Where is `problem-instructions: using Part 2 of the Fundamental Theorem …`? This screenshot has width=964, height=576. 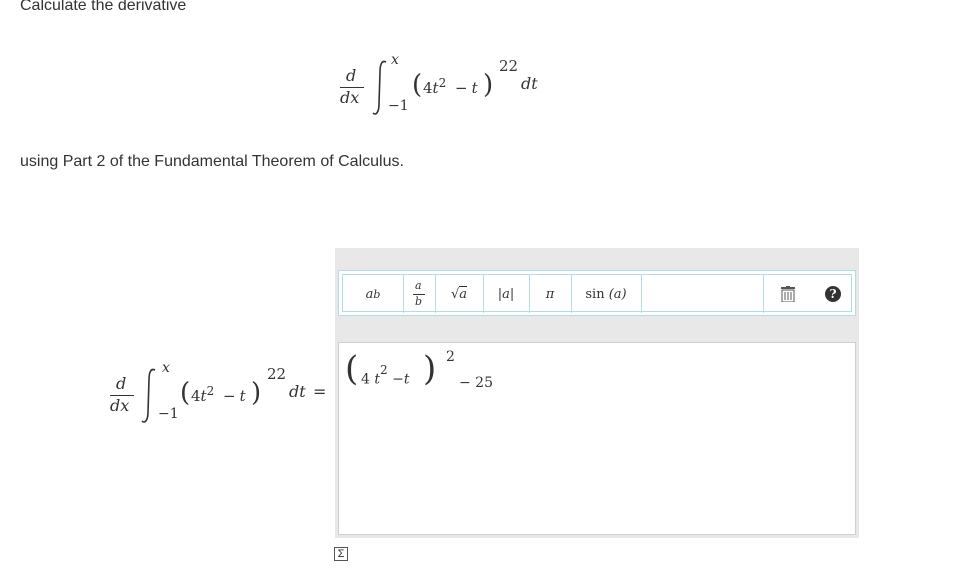 problem-instructions: using Part 2 of the Fundamental Theorem … is located at coordinates (212, 161).